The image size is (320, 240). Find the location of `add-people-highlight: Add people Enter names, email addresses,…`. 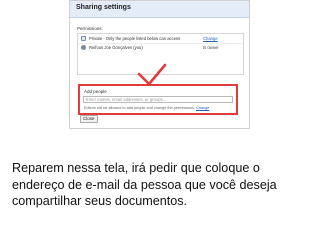

add-people-highlight: Add people Enter names, email addresses,… is located at coordinates (158, 99).